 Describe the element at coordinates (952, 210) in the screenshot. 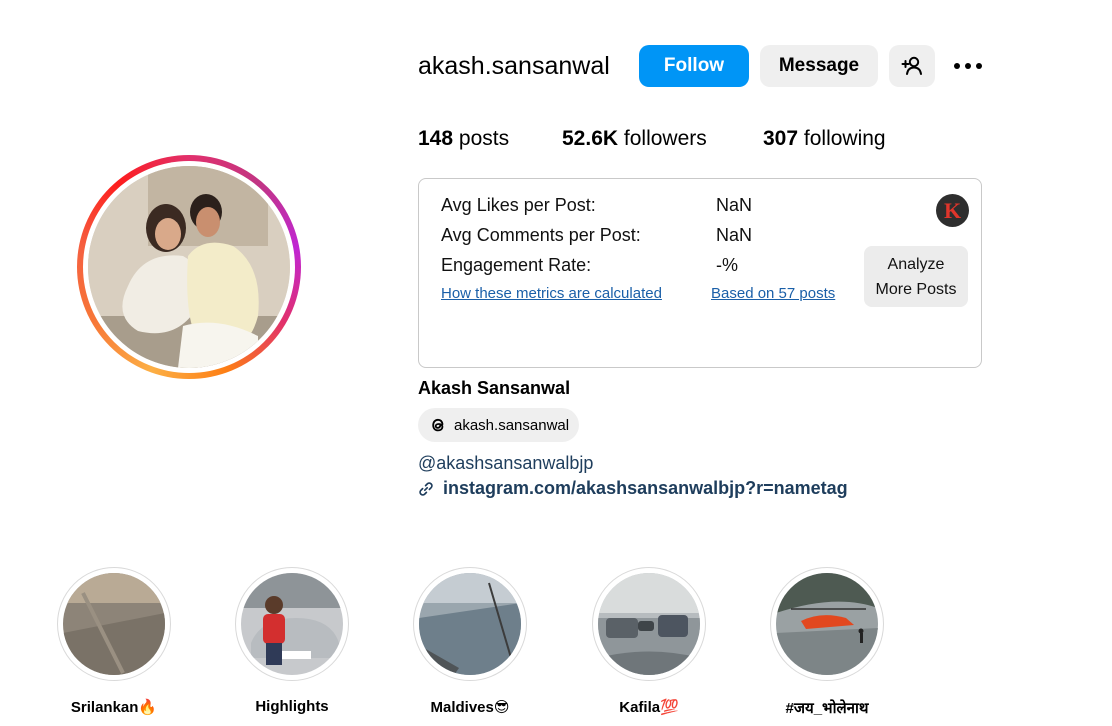

I see `extension-logo-icon: K` at that location.